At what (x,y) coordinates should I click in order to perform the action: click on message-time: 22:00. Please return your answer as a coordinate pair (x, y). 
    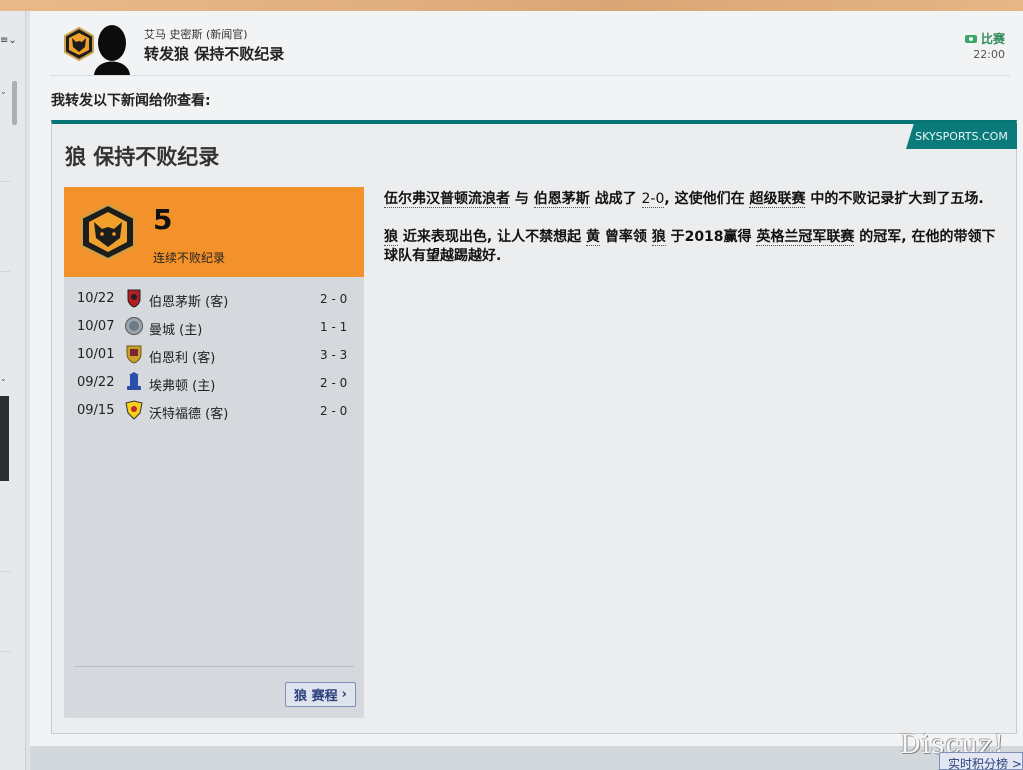
    Looking at the image, I should click on (989, 54).